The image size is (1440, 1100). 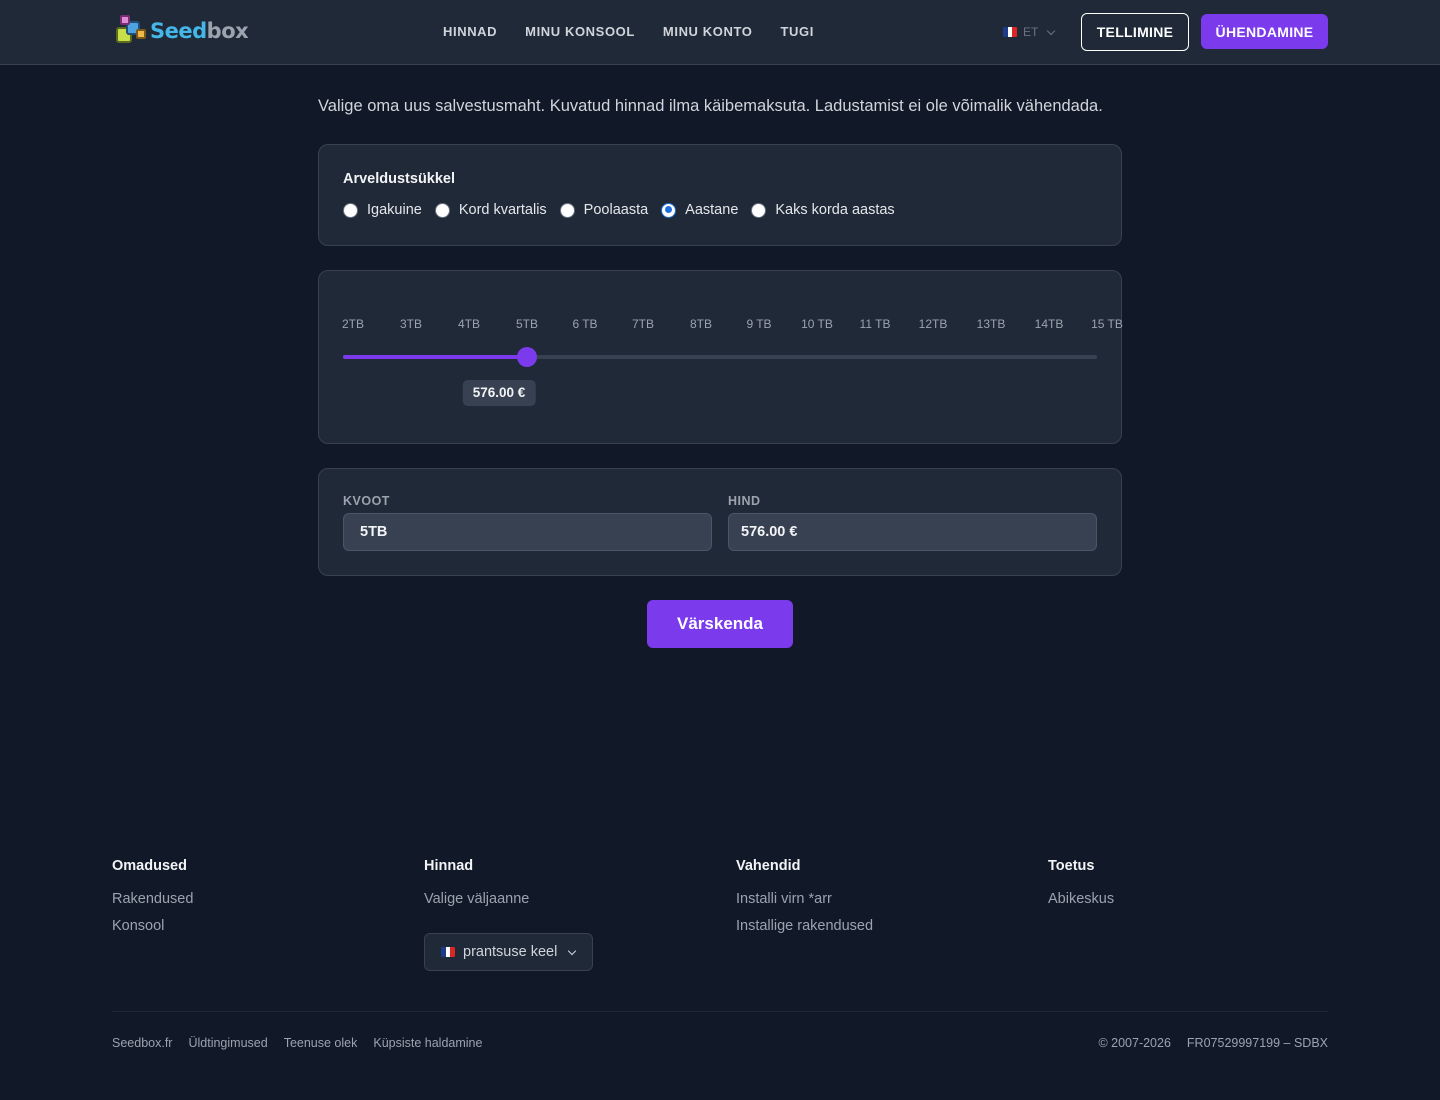 I want to click on footer-heading: Toetus, so click(x=1071, y=866).